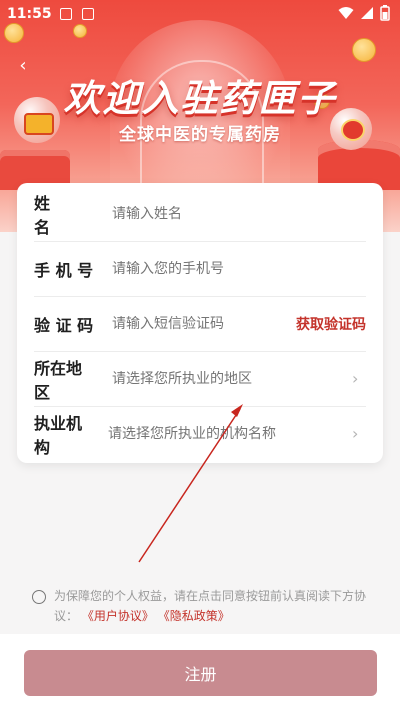  Describe the element at coordinates (200, 14) in the screenshot. I see `status-bar: 11:55` at that location.